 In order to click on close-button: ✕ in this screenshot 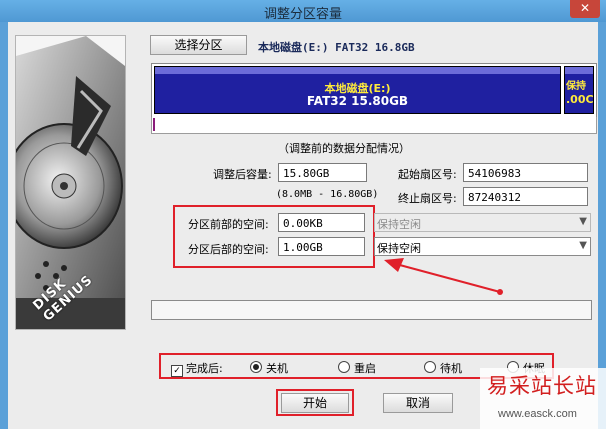, I will do `click(585, 9)`.